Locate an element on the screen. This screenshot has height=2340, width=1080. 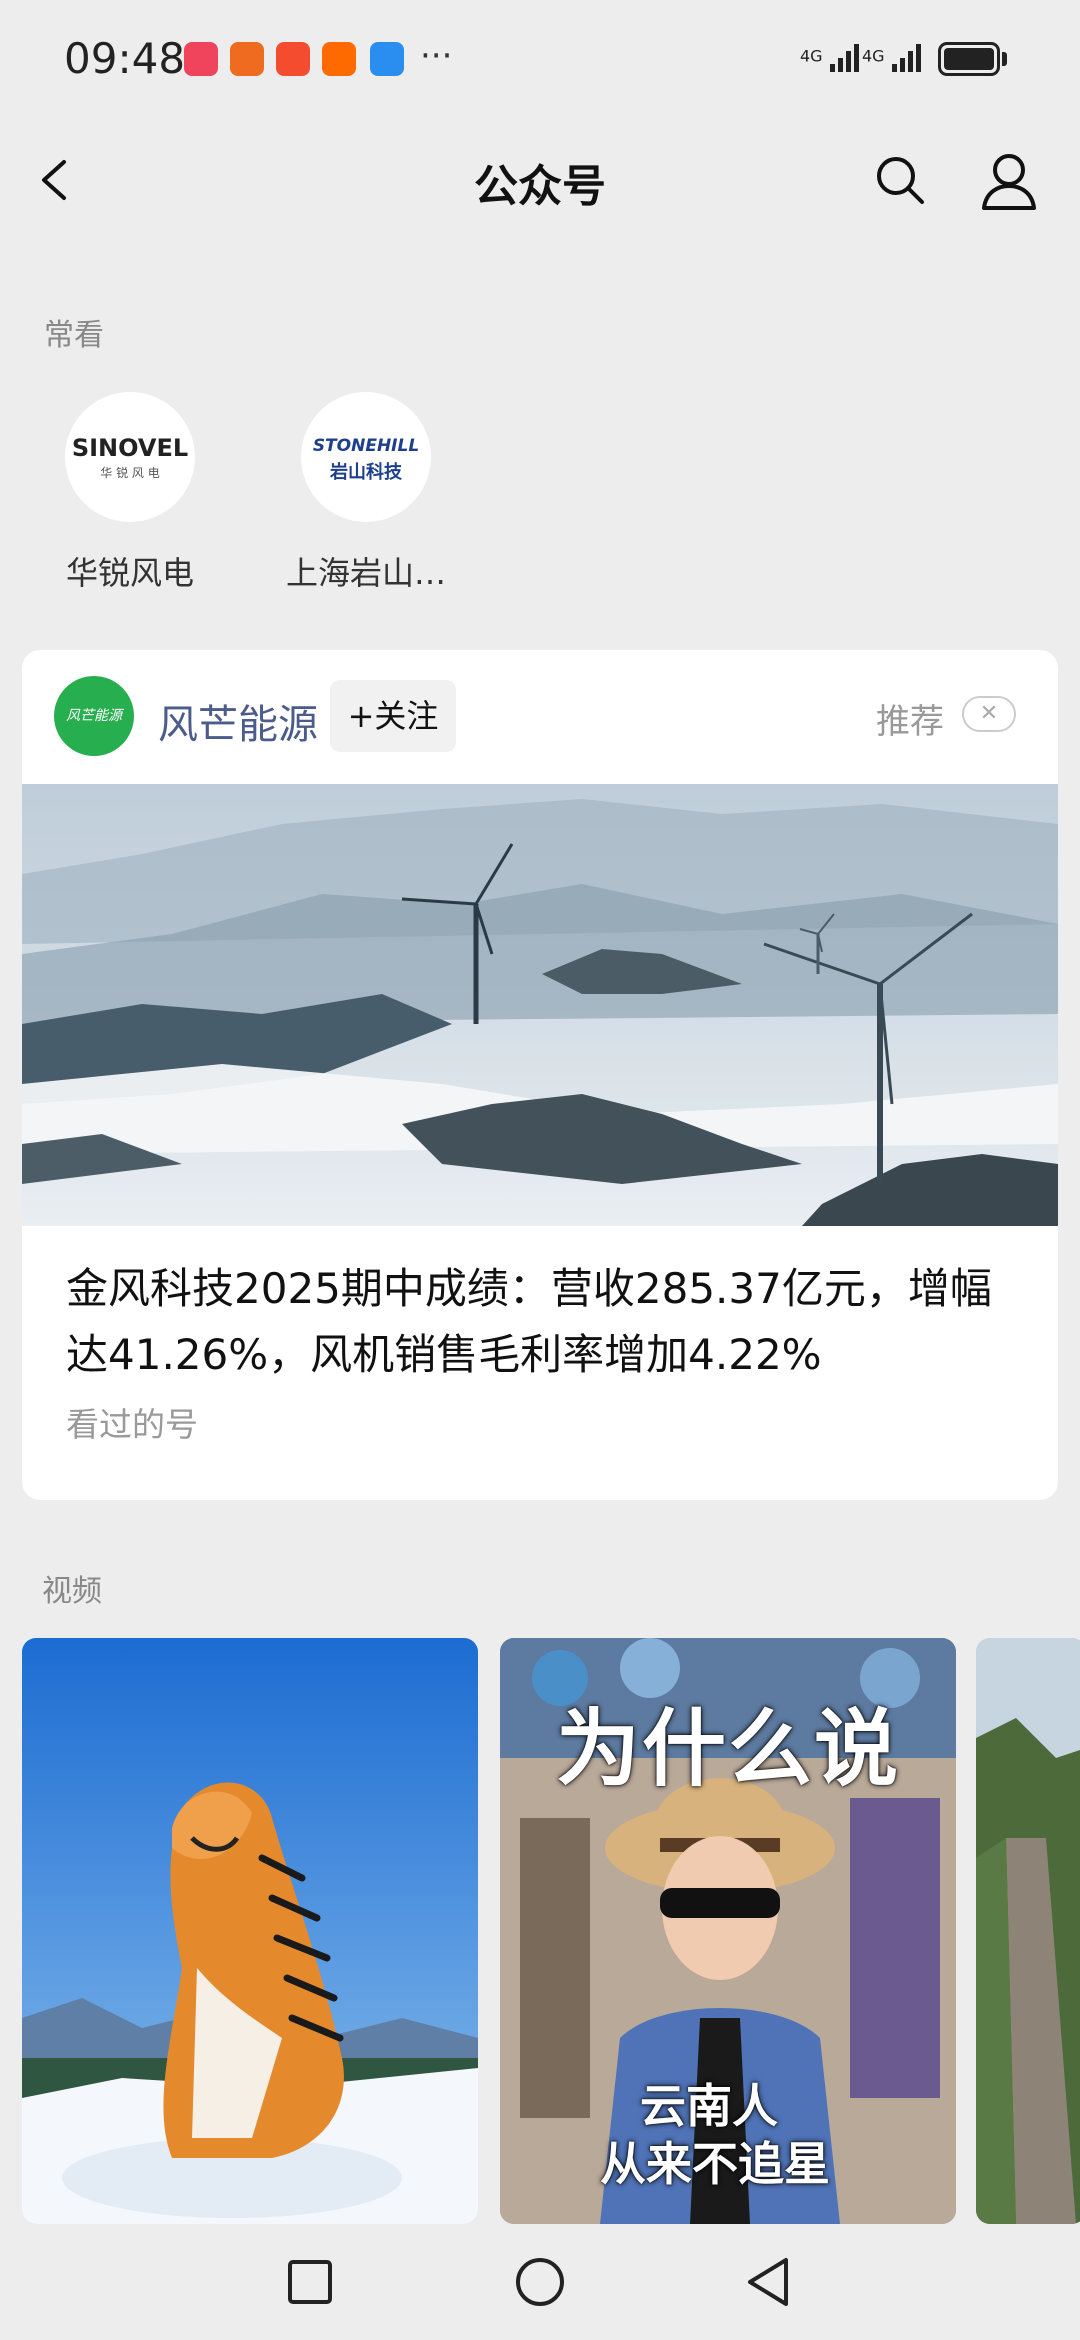
account-name: 风芒能源 is located at coordinates (238, 721).